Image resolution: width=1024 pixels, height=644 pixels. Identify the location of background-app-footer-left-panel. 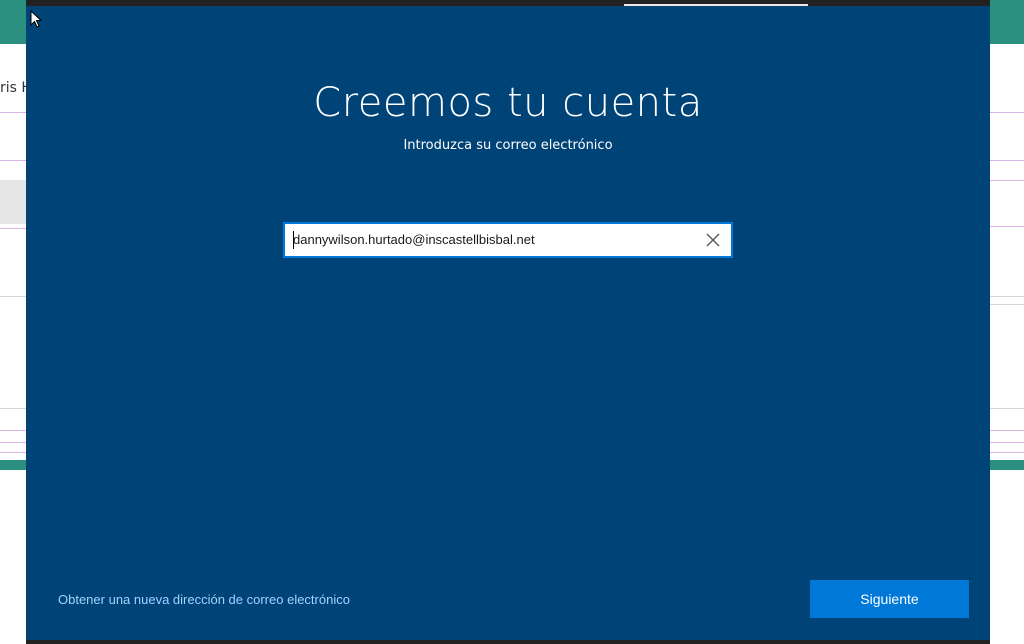
(13, 557).